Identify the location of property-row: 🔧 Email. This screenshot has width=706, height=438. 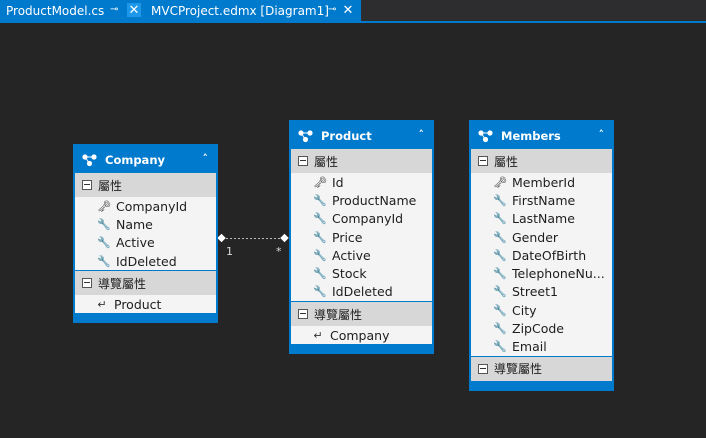
(541, 346).